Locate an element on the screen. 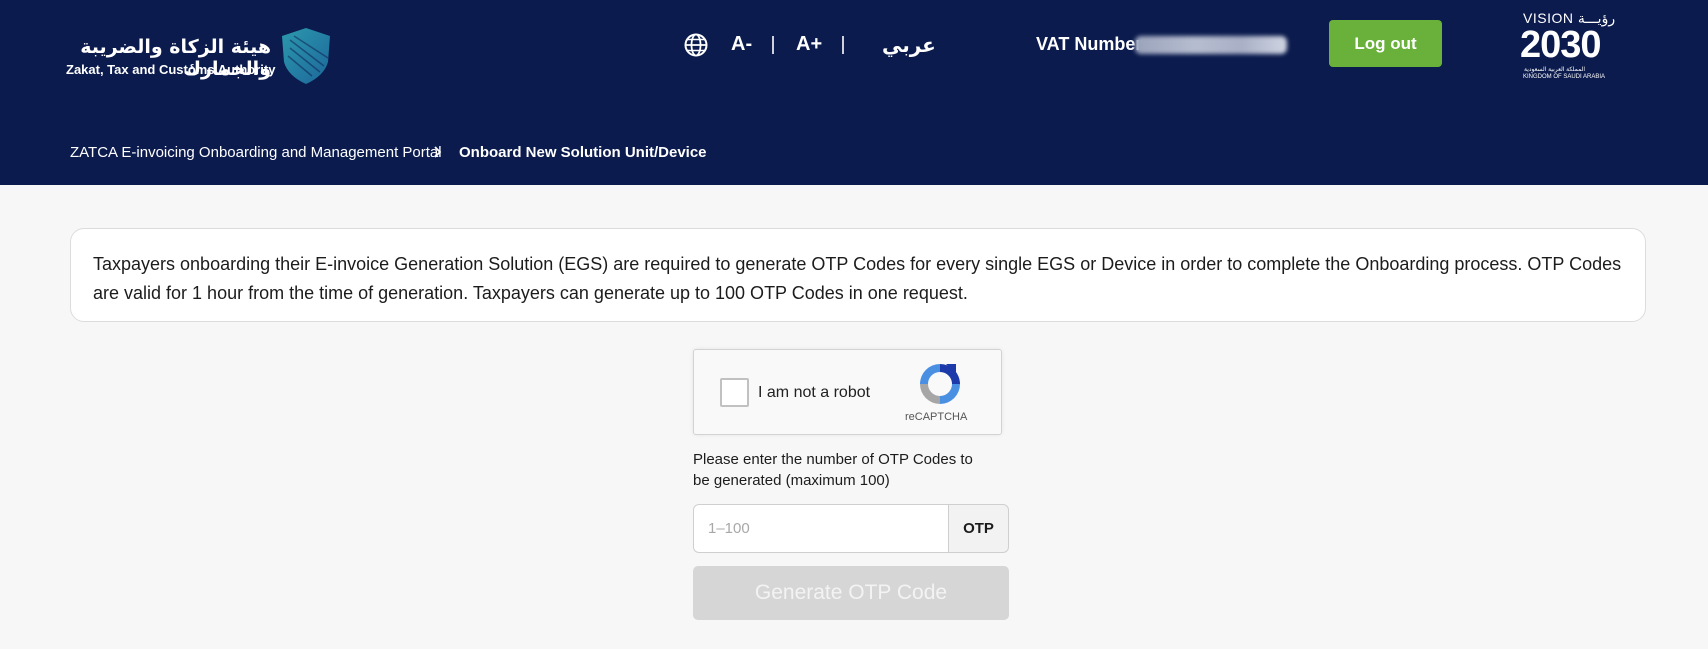  otp-addon-label: OTP is located at coordinates (978, 528).